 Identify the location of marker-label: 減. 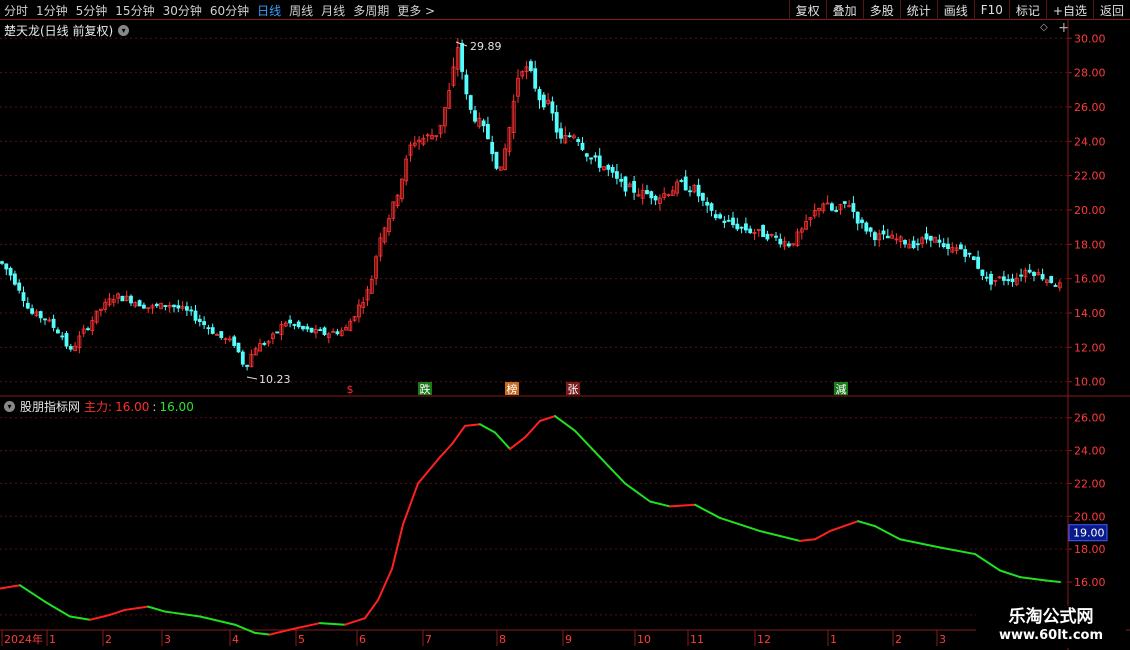
(841, 389).